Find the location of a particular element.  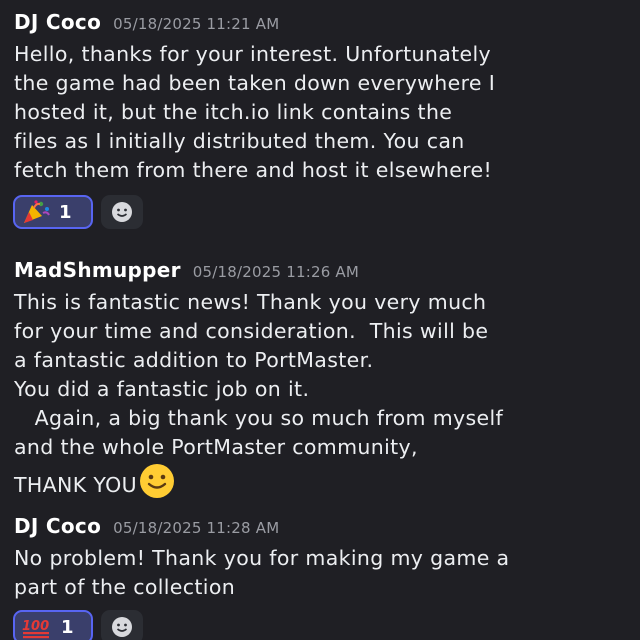

message-line: You did a fantastic job on it. is located at coordinates (162, 389).